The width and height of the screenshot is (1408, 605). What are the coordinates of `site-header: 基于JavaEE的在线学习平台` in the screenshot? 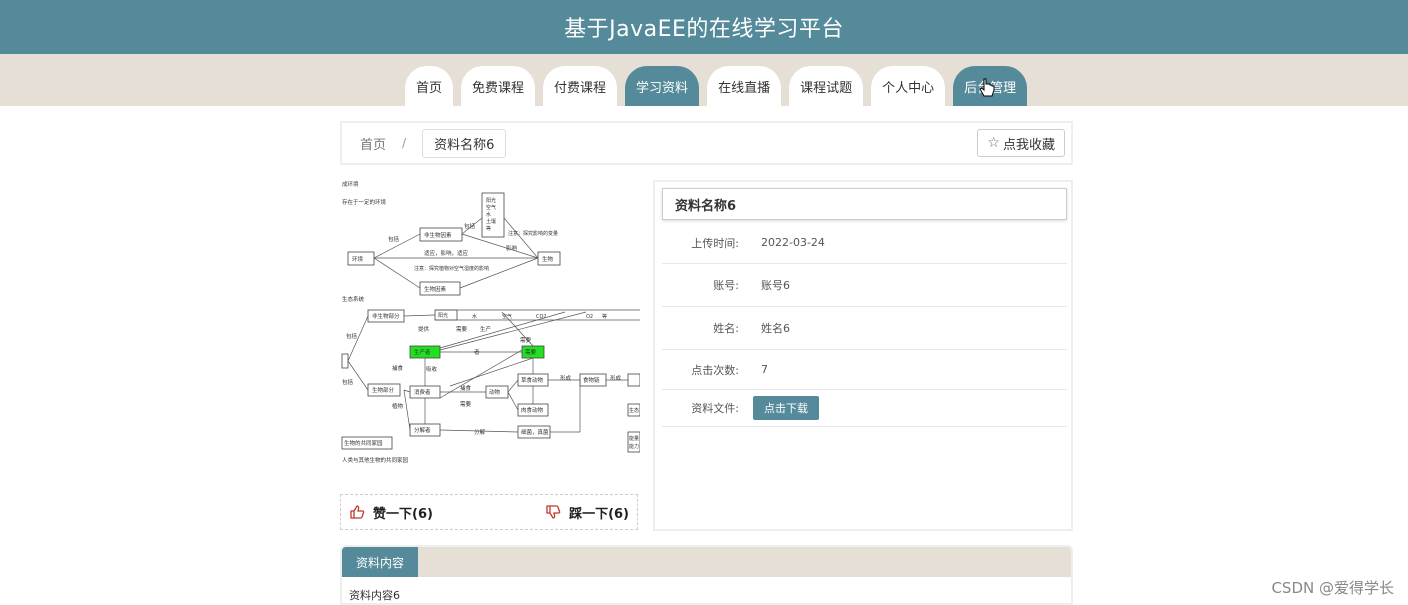 It's located at (704, 27).